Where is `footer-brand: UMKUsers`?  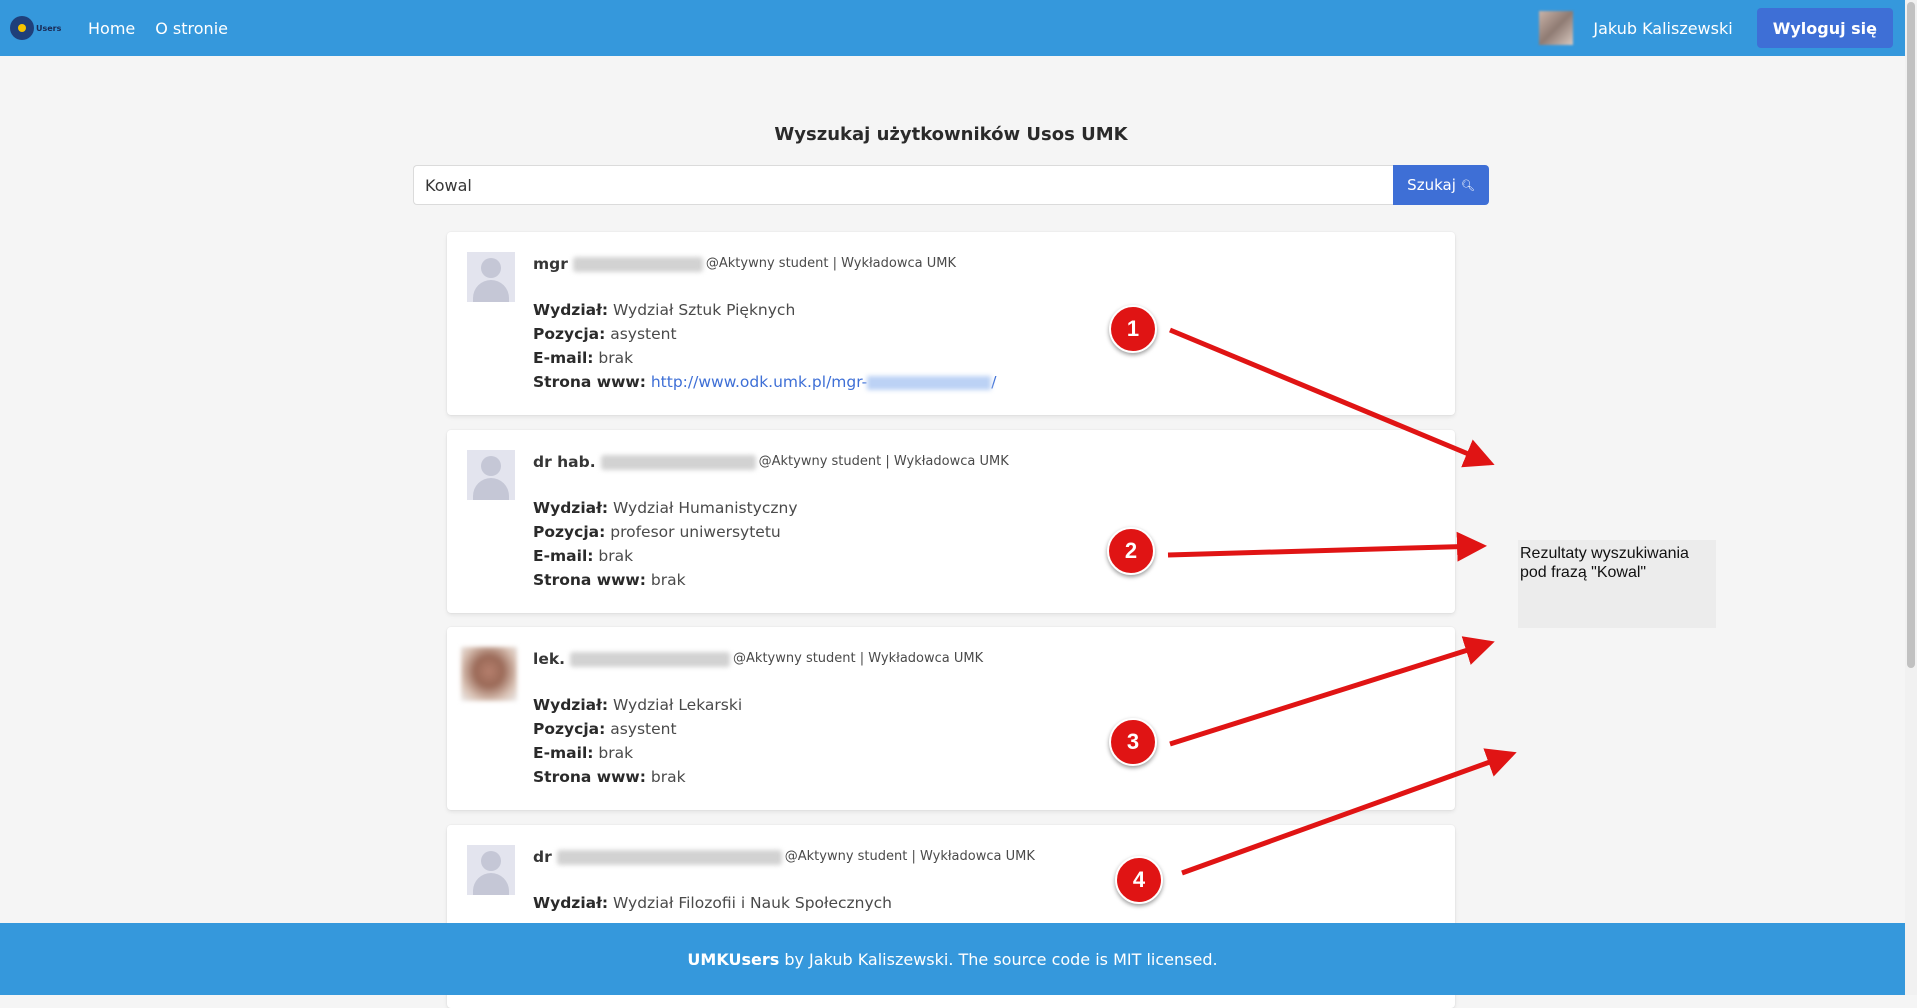 footer-brand: UMKUsers is located at coordinates (733, 959).